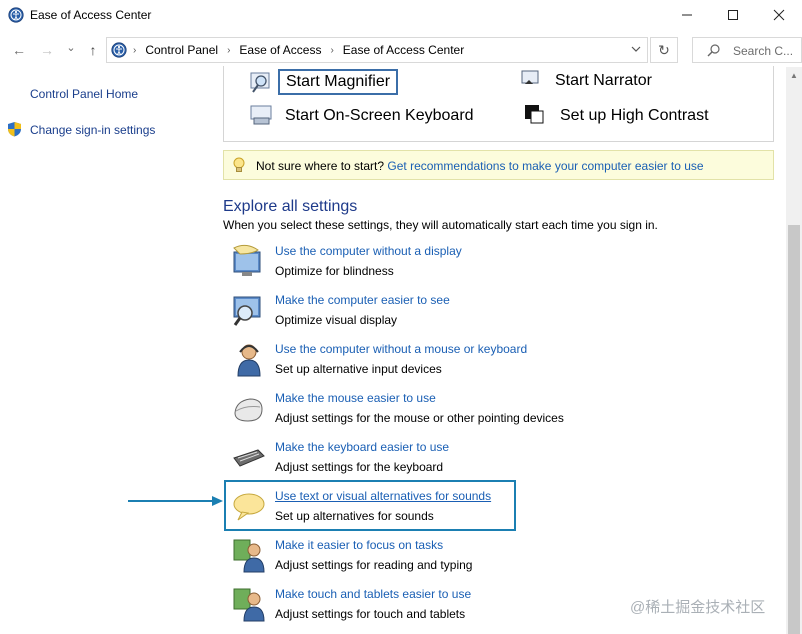 This screenshot has height=634, width=802. I want to click on forward-arrow-icon: →, so click(47, 50).